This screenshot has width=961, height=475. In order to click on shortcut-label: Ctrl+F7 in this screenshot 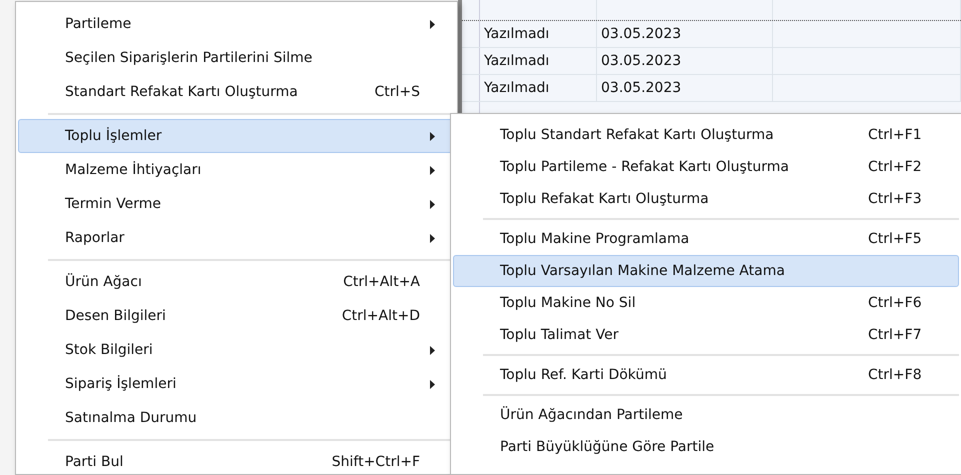, I will do `click(895, 335)`.